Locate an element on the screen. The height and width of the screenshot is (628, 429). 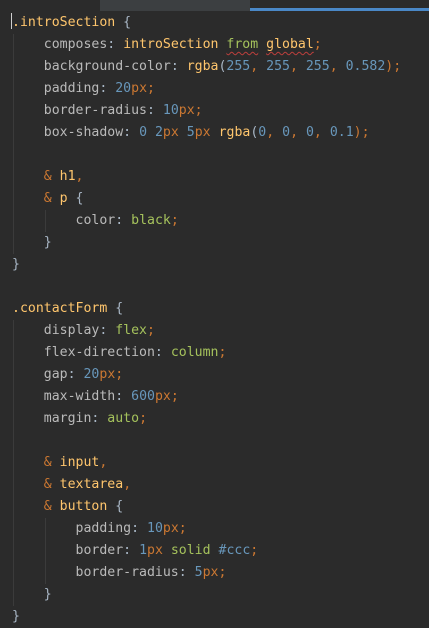
code-token: flex-direction is located at coordinates (99, 352).